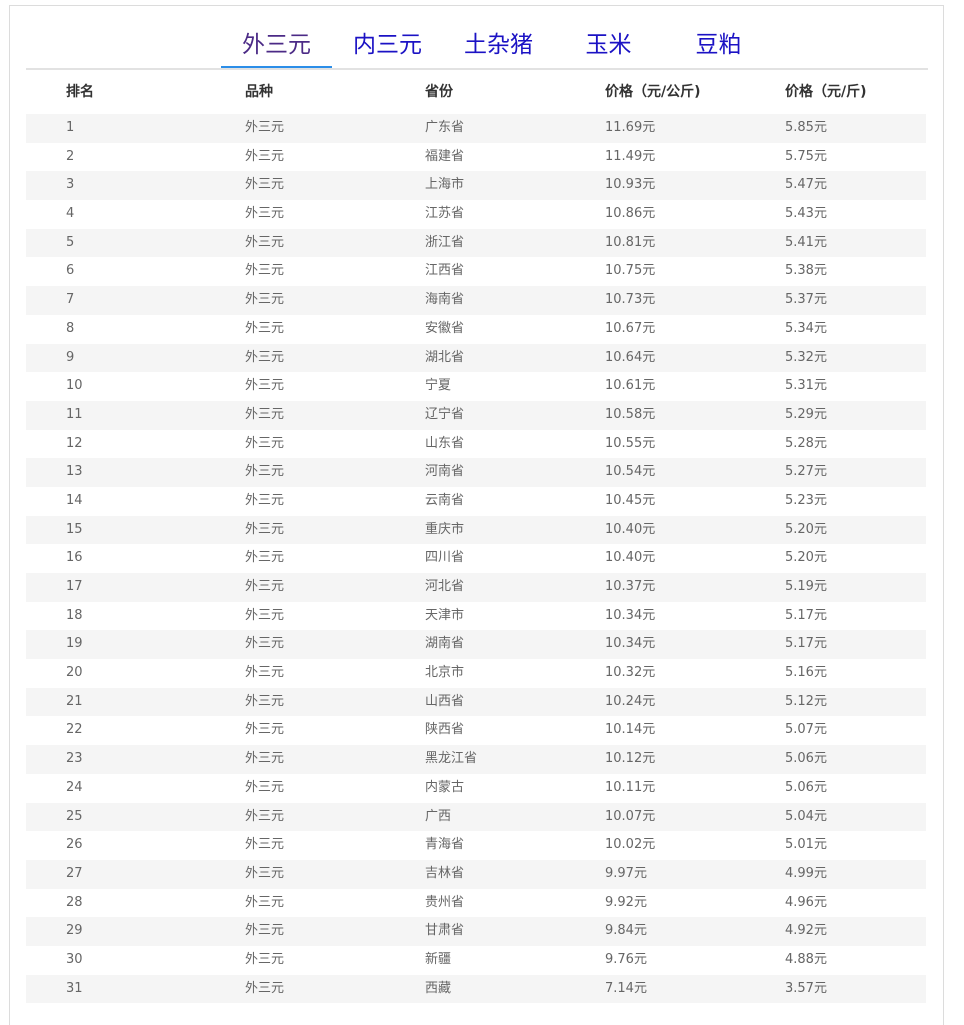  I want to click on price-jin-cell: 5.34元, so click(806, 328).